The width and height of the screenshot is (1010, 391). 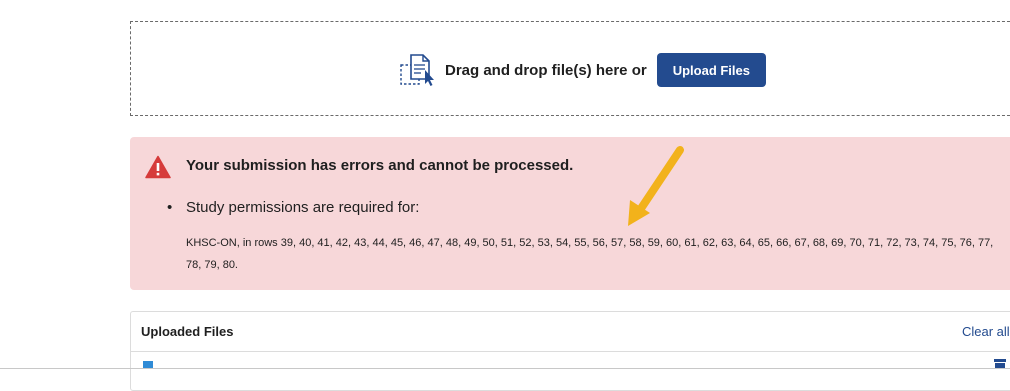 I want to click on clear-all-link: Clear all, so click(x=986, y=331).